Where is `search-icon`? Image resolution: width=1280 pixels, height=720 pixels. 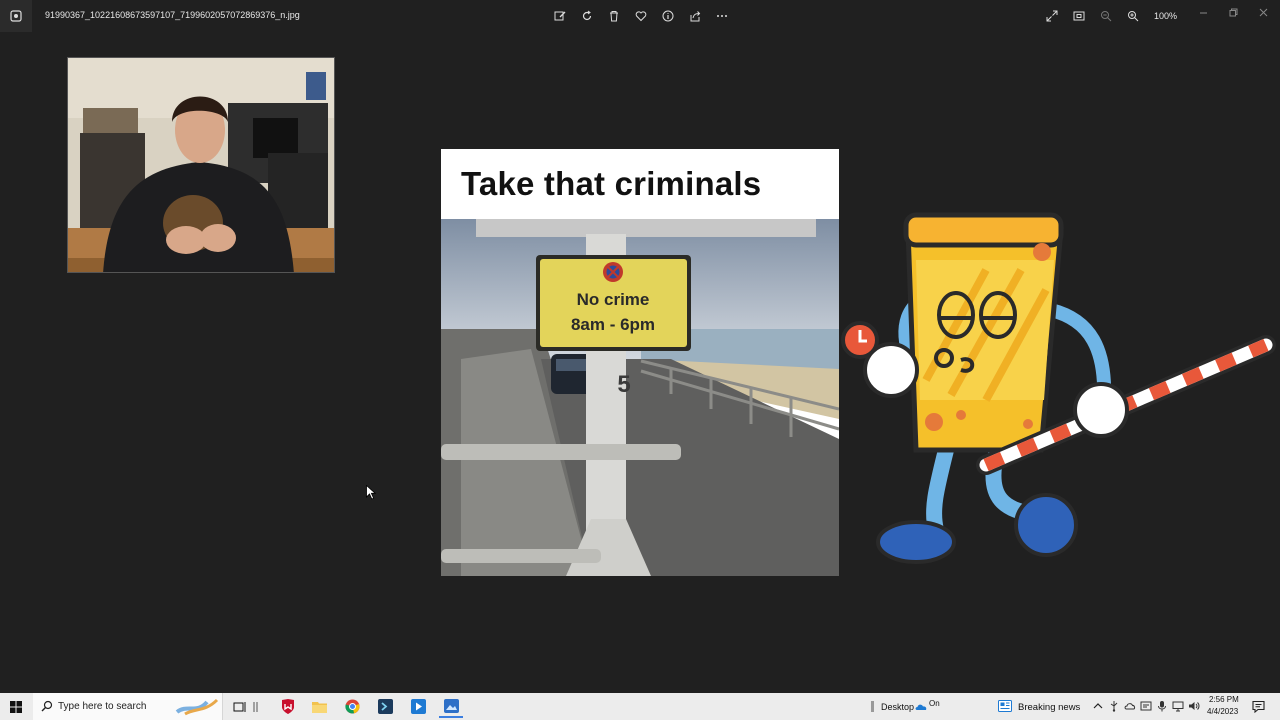 search-icon is located at coordinates (47, 706).